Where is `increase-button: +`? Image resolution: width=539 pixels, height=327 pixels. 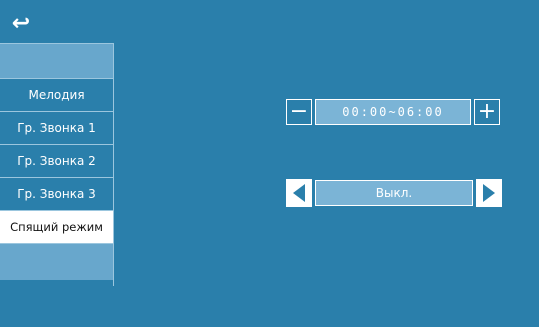 increase-button: + is located at coordinates (487, 112).